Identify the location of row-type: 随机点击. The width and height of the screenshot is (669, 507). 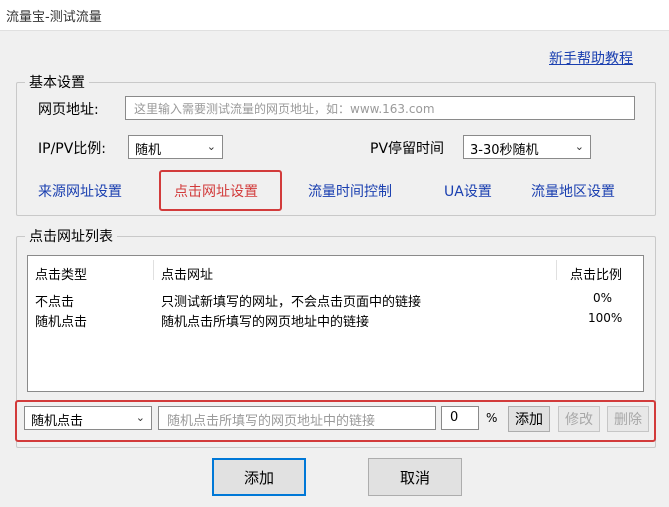
(61, 322).